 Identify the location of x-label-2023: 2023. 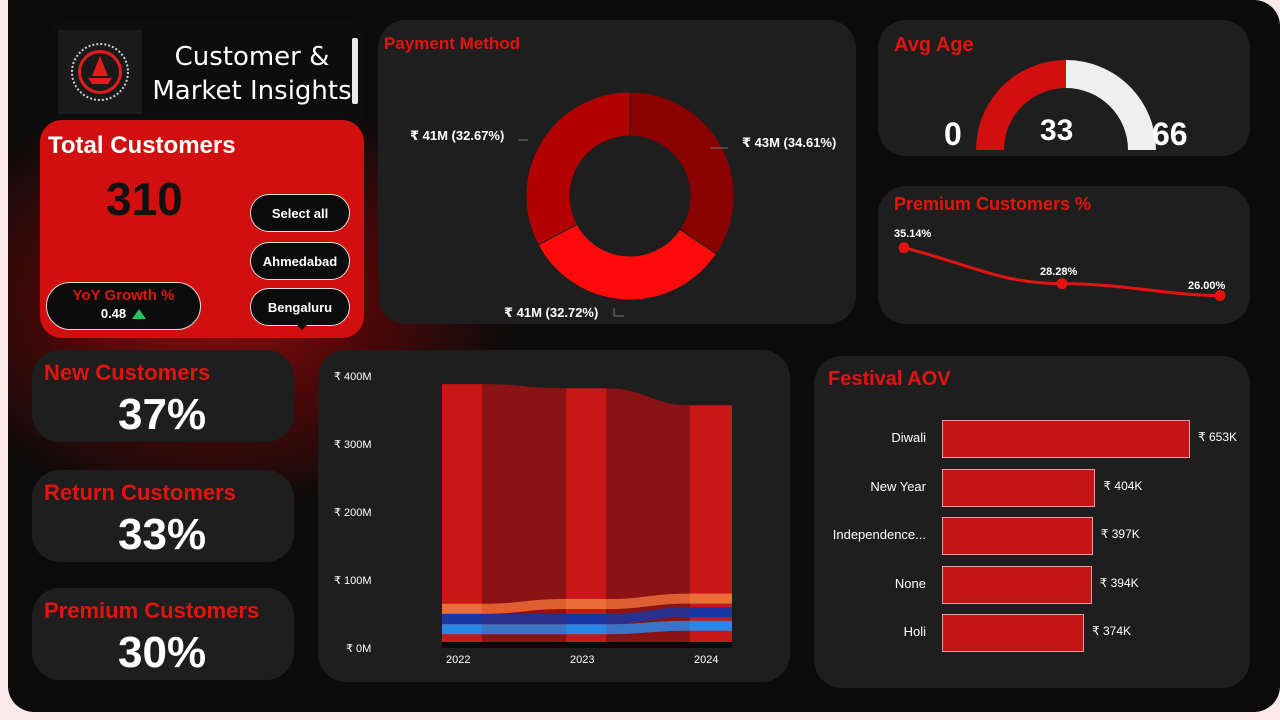
(582, 660).